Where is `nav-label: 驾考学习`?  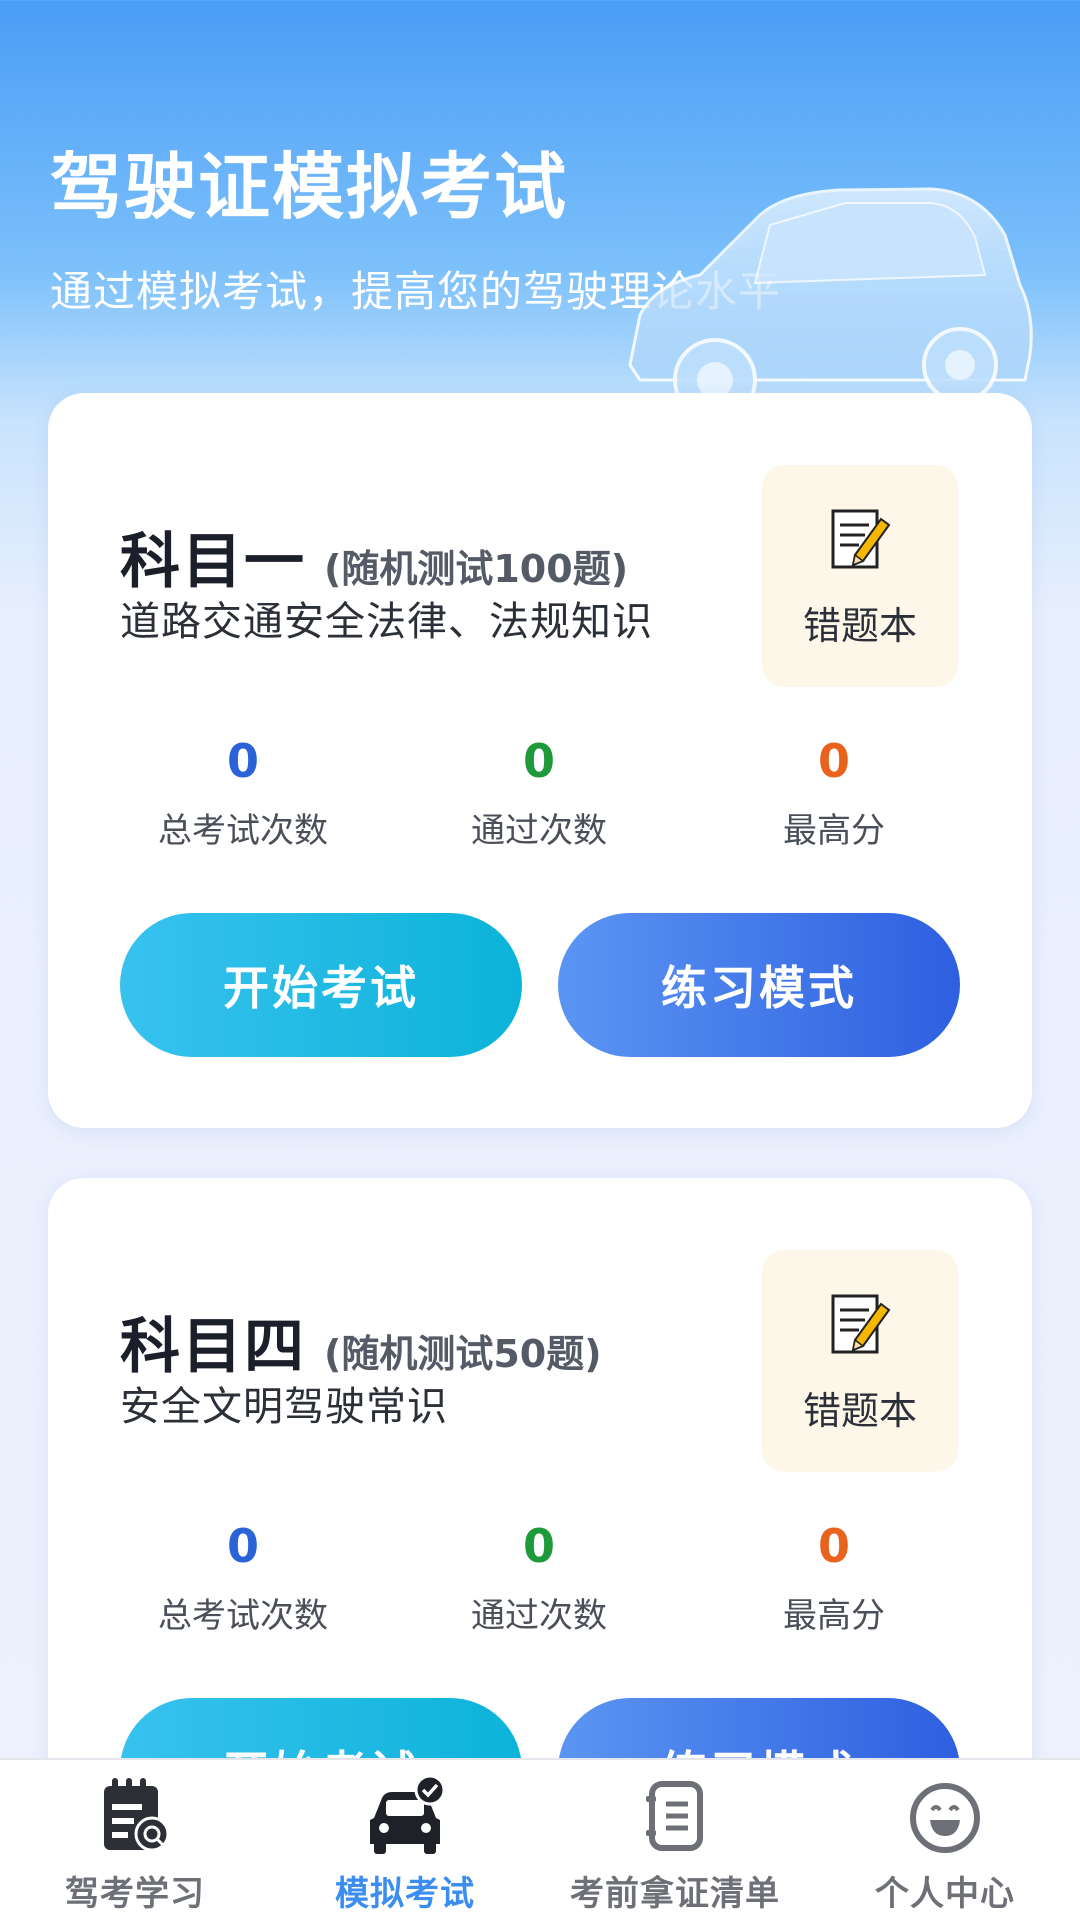
nav-label: 驾考学习 is located at coordinates (135, 1894).